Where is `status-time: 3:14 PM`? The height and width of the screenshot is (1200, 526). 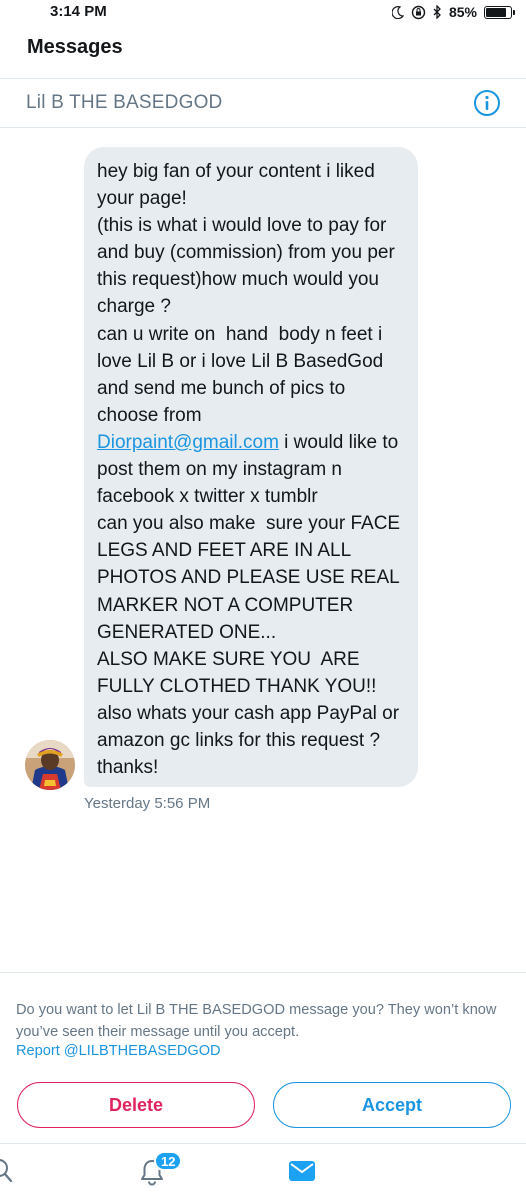 status-time: 3:14 PM is located at coordinates (78, 11).